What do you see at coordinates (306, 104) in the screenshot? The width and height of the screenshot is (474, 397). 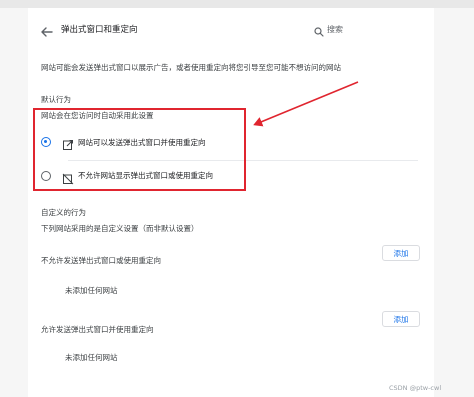 I see `annotation-arrow` at bounding box center [306, 104].